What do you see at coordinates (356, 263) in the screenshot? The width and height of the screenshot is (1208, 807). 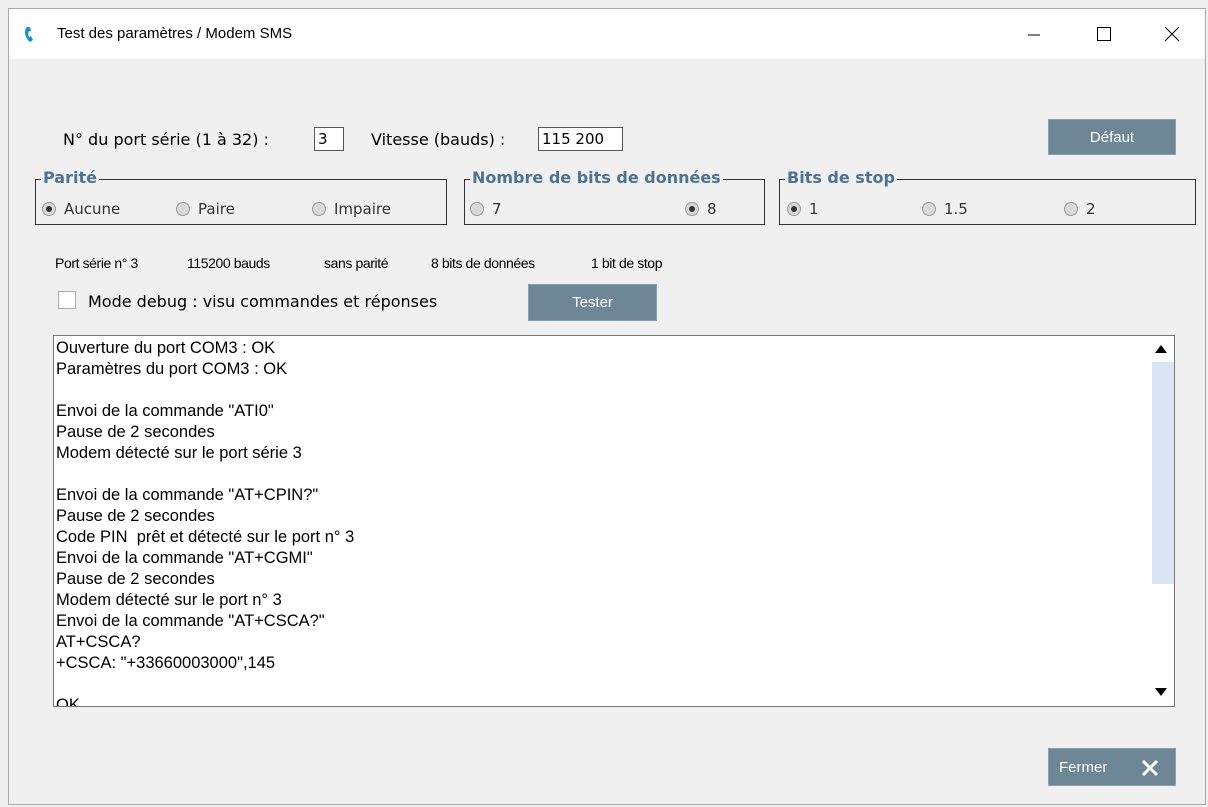 I see `summary-parity: sans parité` at bounding box center [356, 263].